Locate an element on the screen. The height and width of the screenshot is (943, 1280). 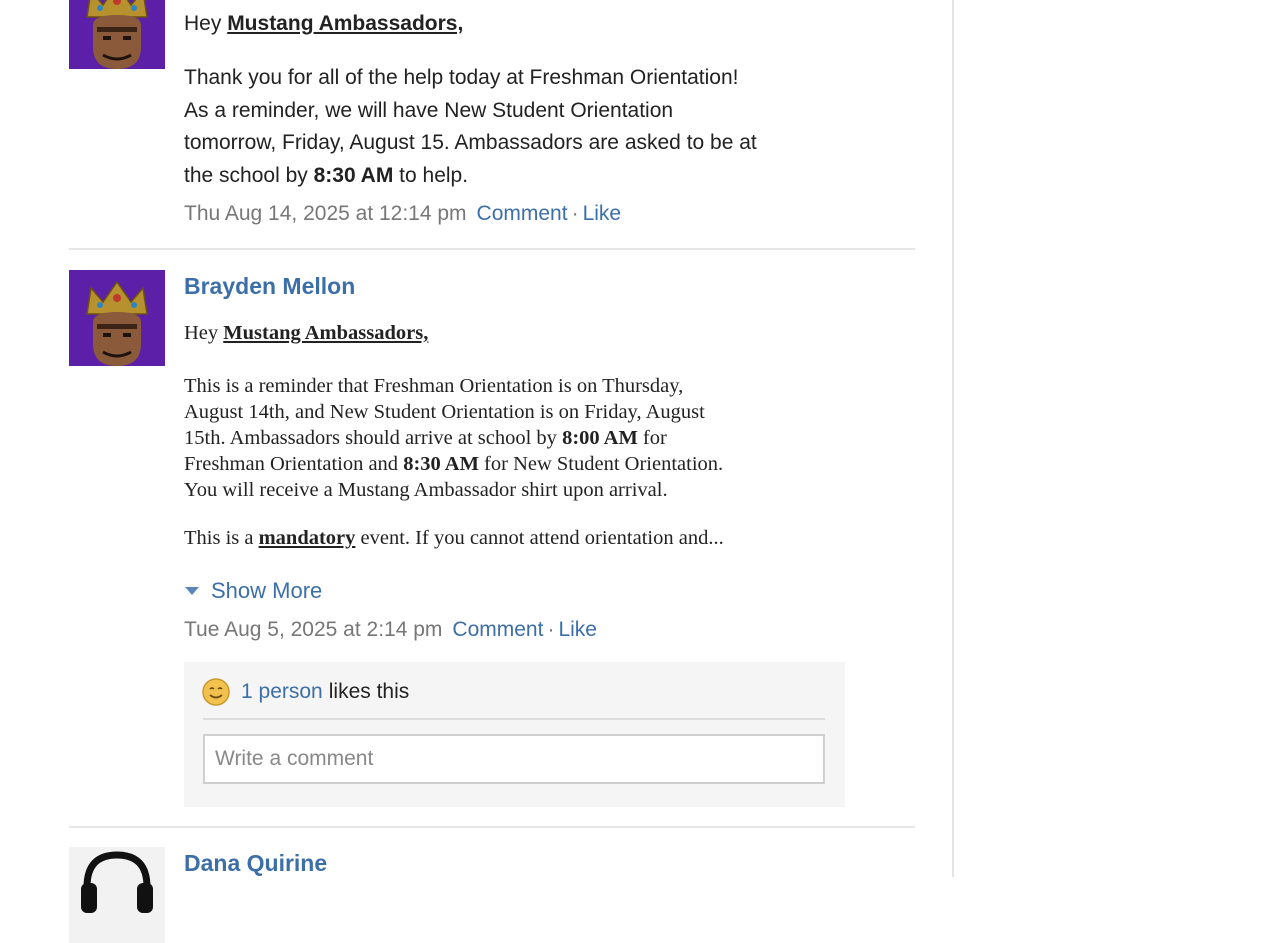
smiley-icon is located at coordinates (216, 692).